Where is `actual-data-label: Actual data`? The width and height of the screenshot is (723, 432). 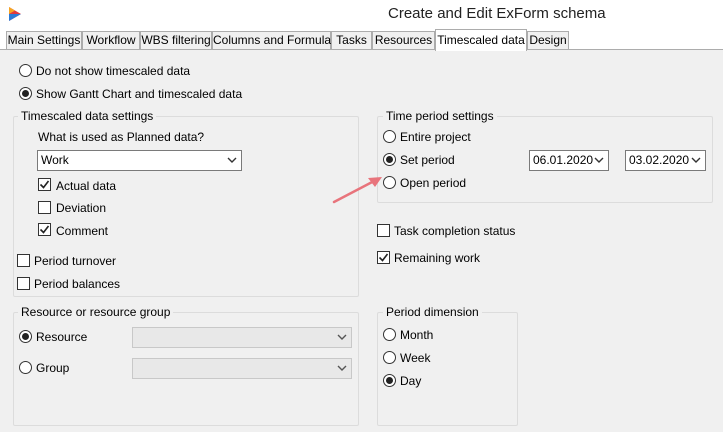
actual-data-label: Actual data is located at coordinates (86, 186).